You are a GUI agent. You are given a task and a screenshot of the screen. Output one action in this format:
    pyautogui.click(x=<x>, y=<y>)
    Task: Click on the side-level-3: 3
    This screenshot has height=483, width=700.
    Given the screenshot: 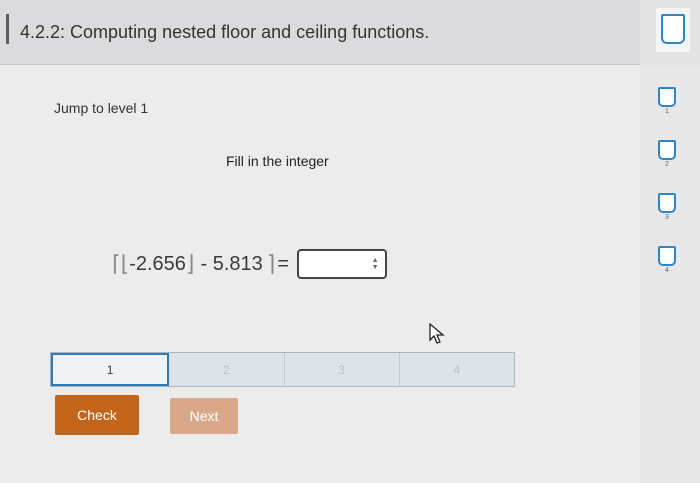 What is the action you would take?
    pyautogui.click(x=667, y=207)
    